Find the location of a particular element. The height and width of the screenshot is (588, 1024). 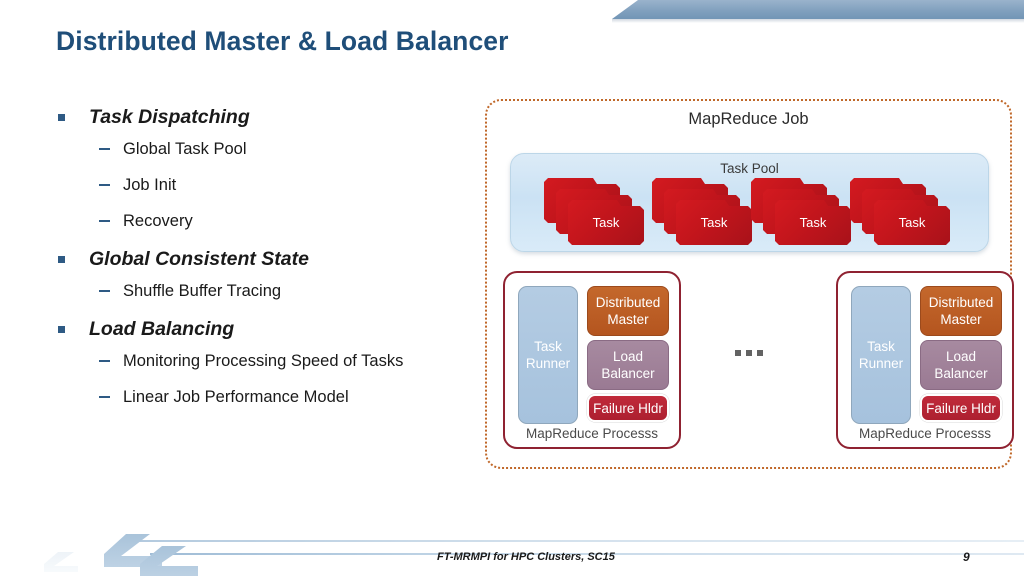

bullet-sub-monitoring-processing-speed: Monitoring Processing Speed of Tasks is located at coordinates (266, 361).